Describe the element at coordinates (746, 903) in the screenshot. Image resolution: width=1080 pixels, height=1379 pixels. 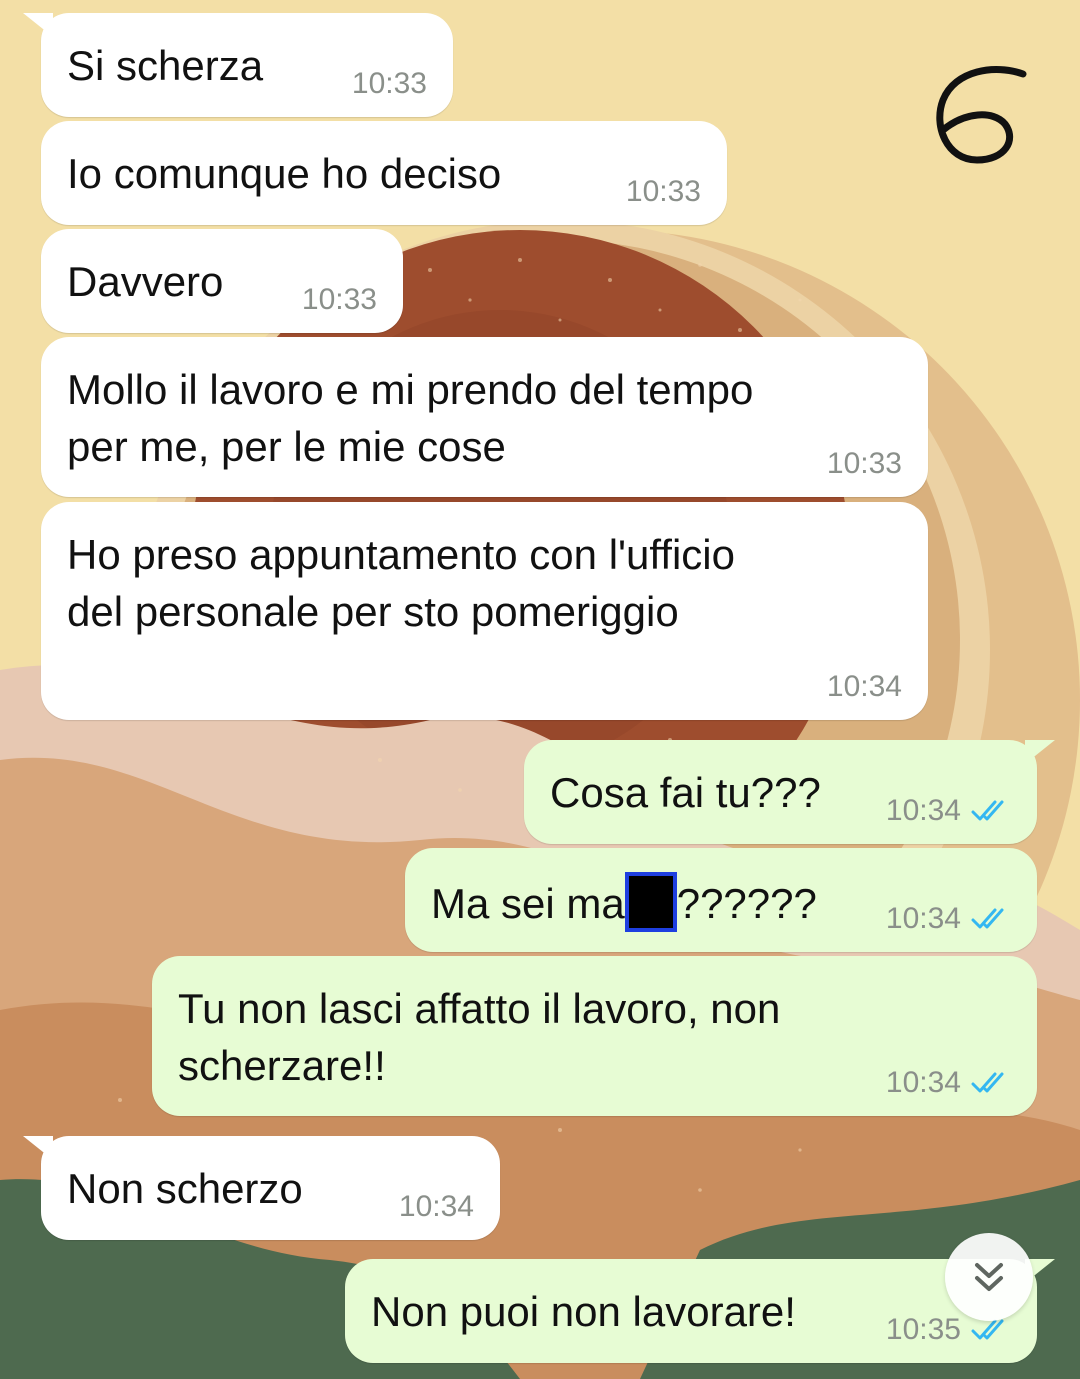
I see `message-text-after: ??????` at that location.